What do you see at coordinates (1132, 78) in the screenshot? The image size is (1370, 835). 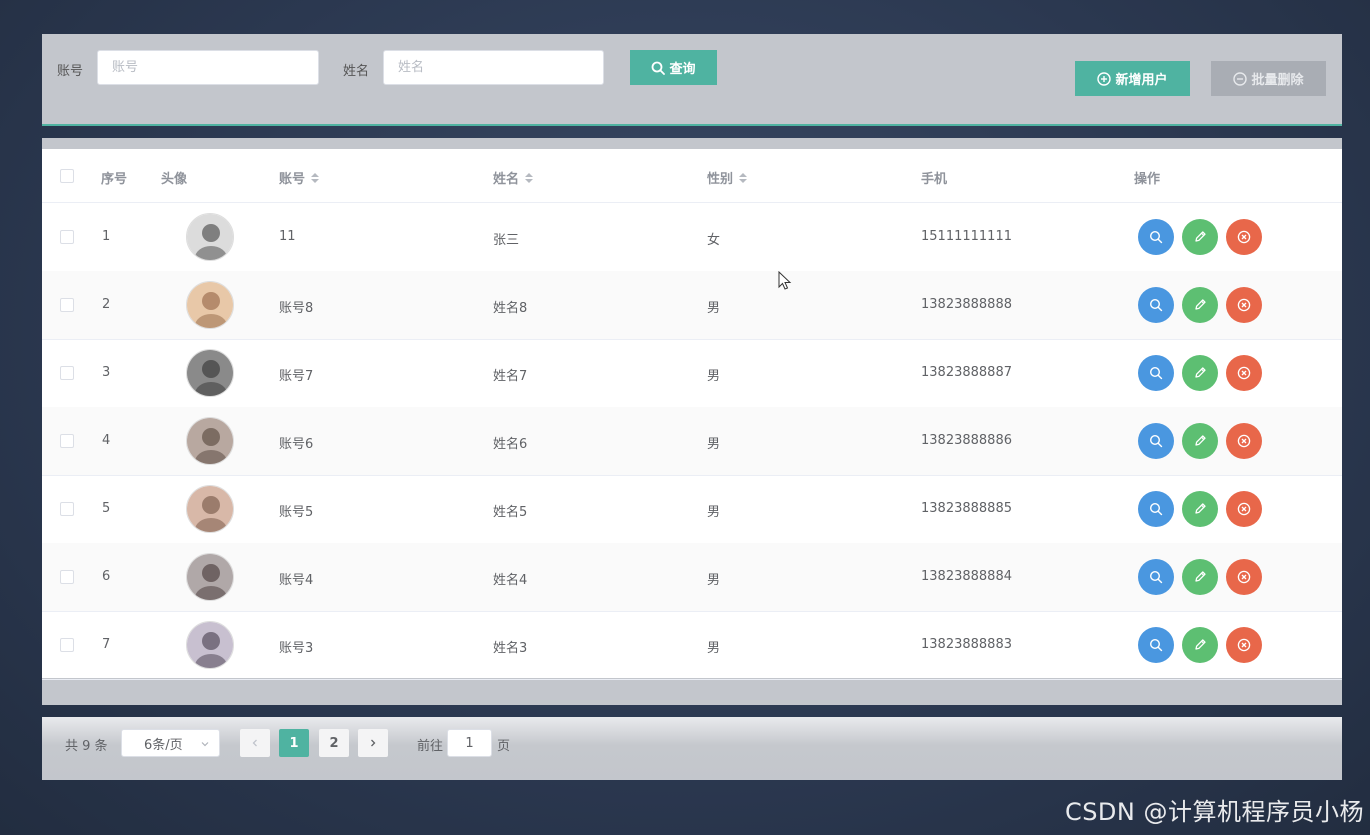 I see `add-user-button: 新增用户` at bounding box center [1132, 78].